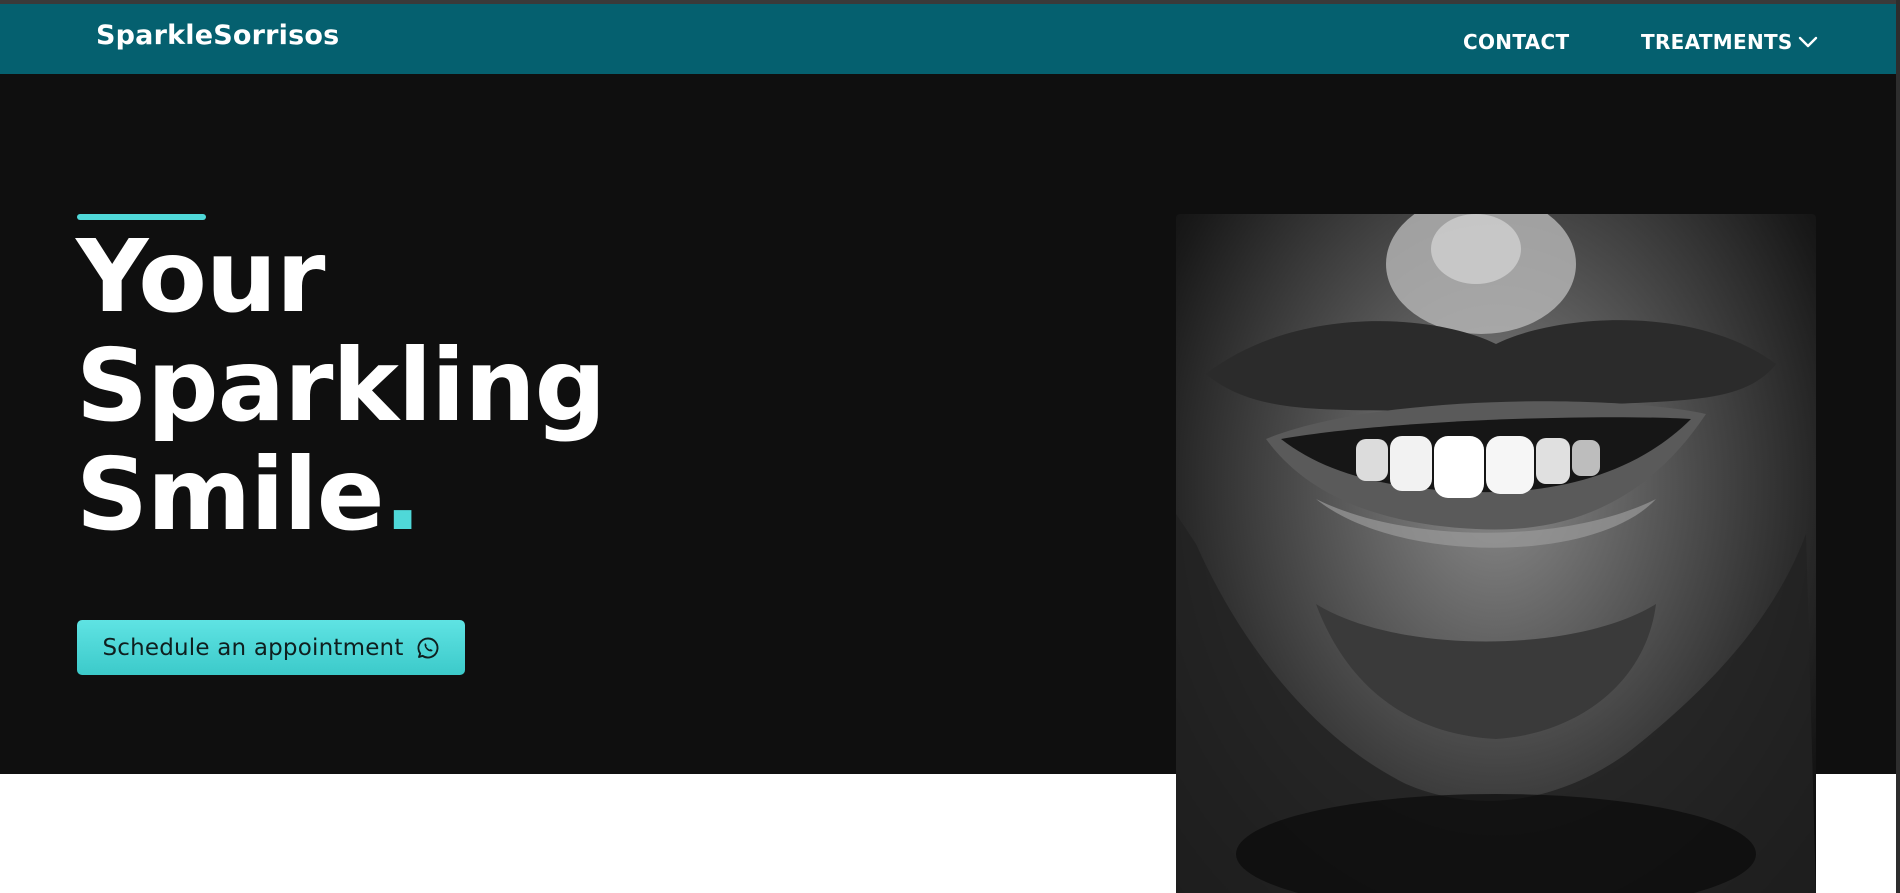  I want to click on hero-title-line-2: Sparkling, so click(341, 385).